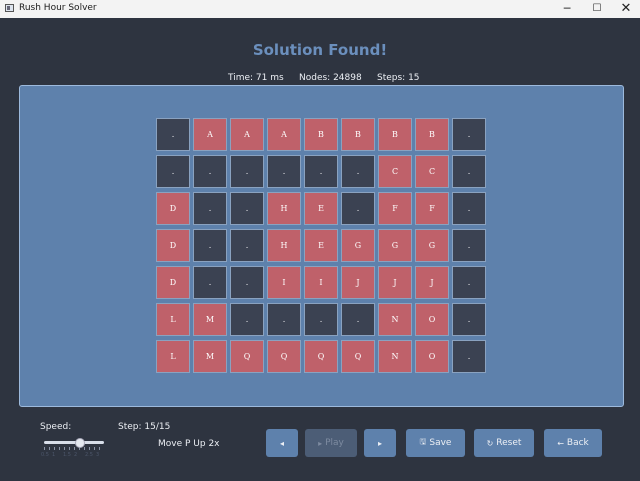  I want to click on nodes-stat: Nodes: 24898, so click(330, 78).